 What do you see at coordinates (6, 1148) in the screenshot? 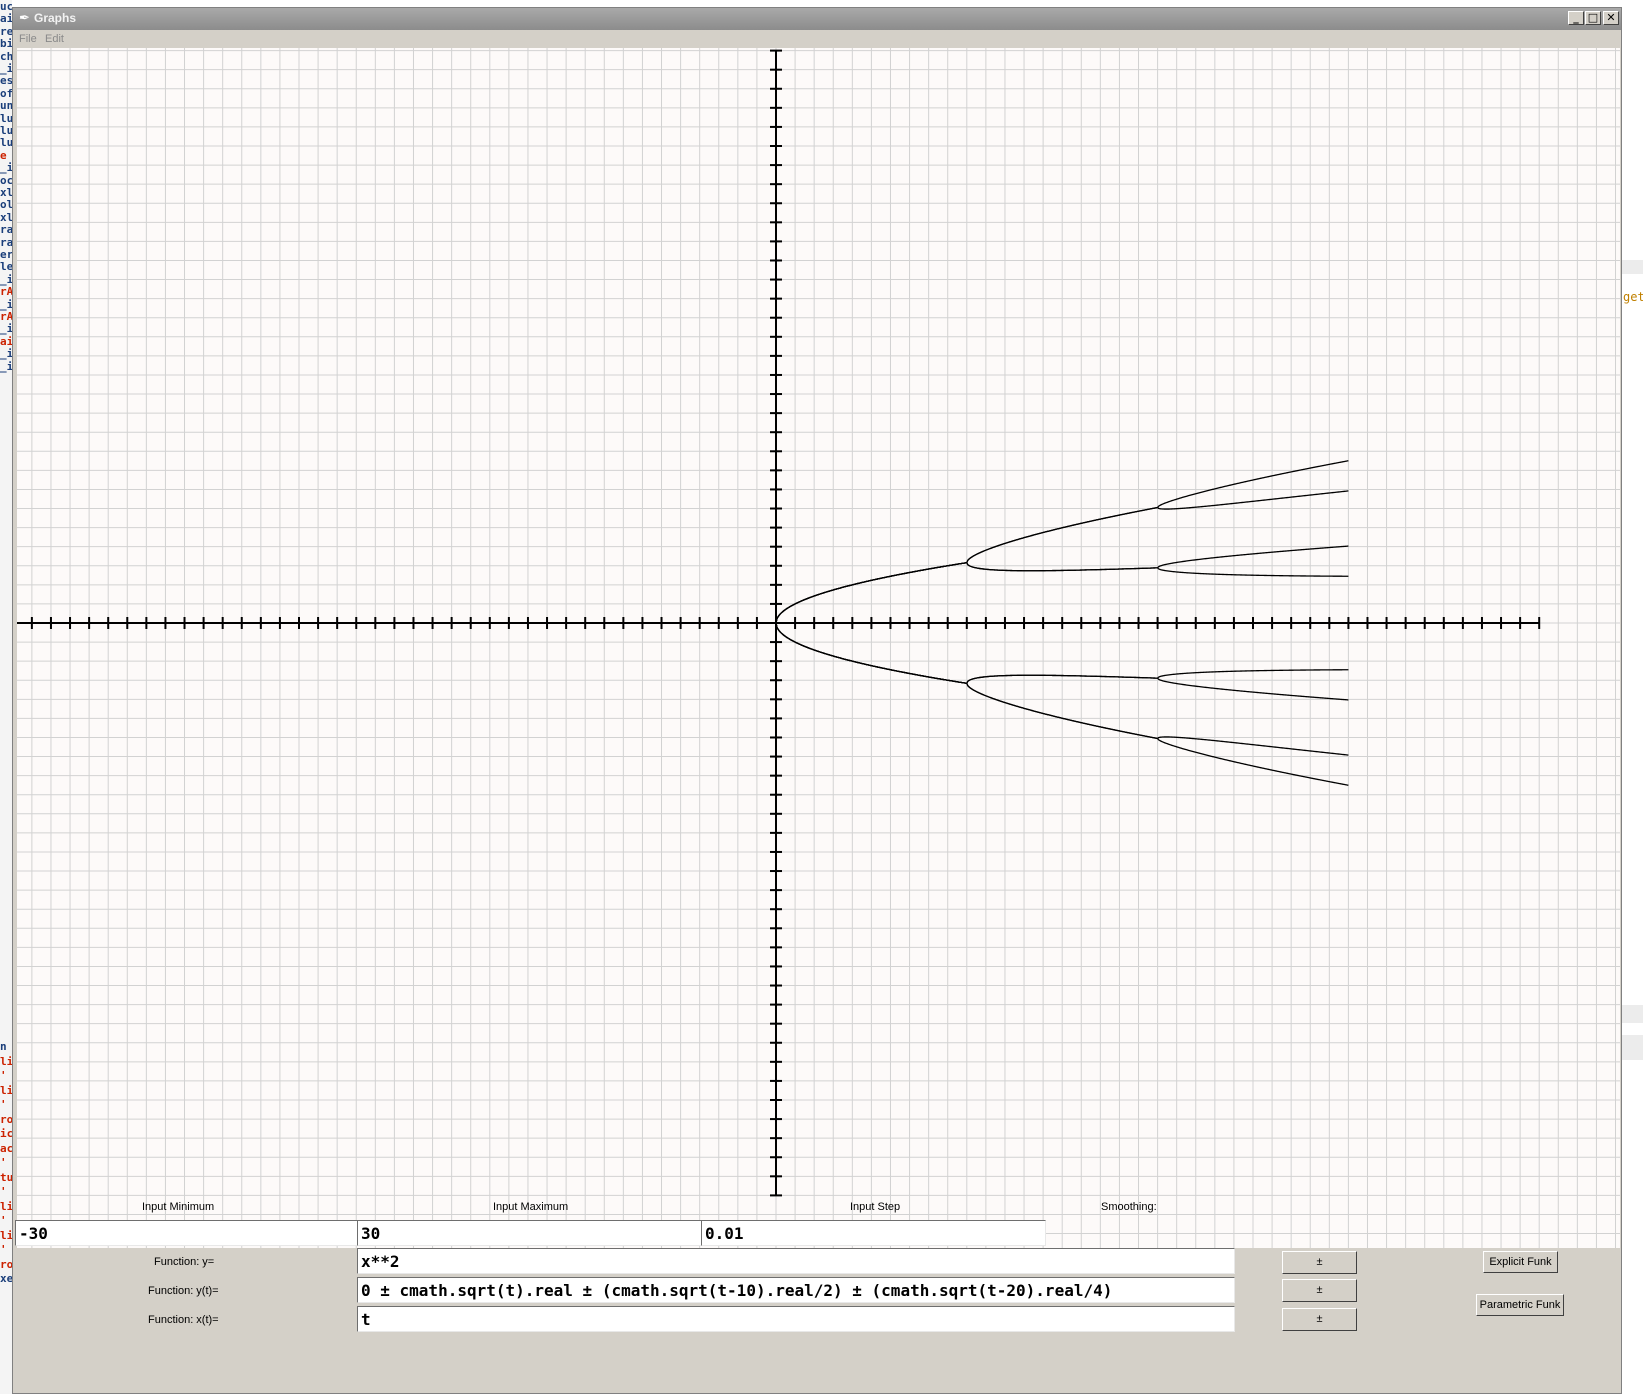
I see `background-text-fragment: ac` at bounding box center [6, 1148].